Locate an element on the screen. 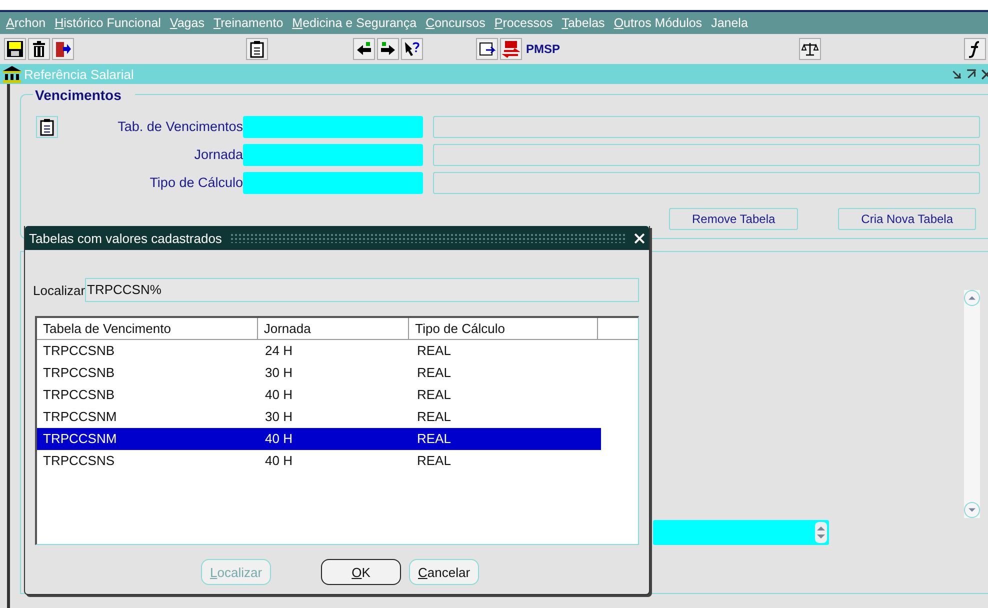 The image size is (988, 608). table-row: TRPCCSNB 40 H REAL is located at coordinates (319, 395).